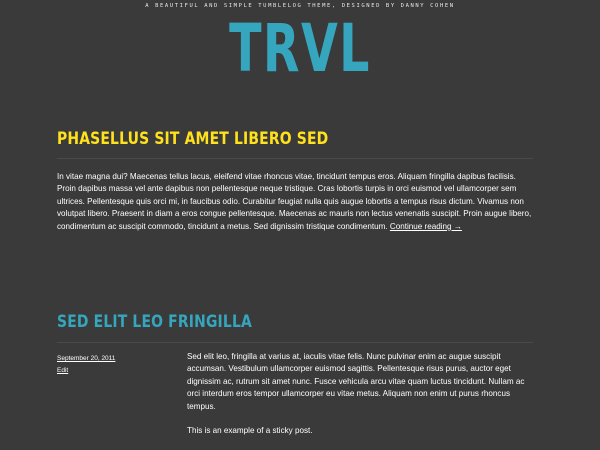 The height and width of the screenshot is (450, 600). What do you see at coordinates (300, 49) in the screenshot?
I see `site-title-link: TRVL` at bounding box center [300, 49].